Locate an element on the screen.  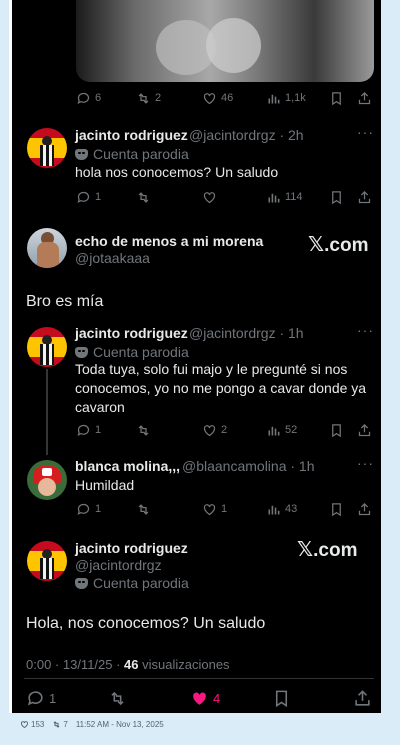
like-button: 46 is located at coordinates (217, 98).